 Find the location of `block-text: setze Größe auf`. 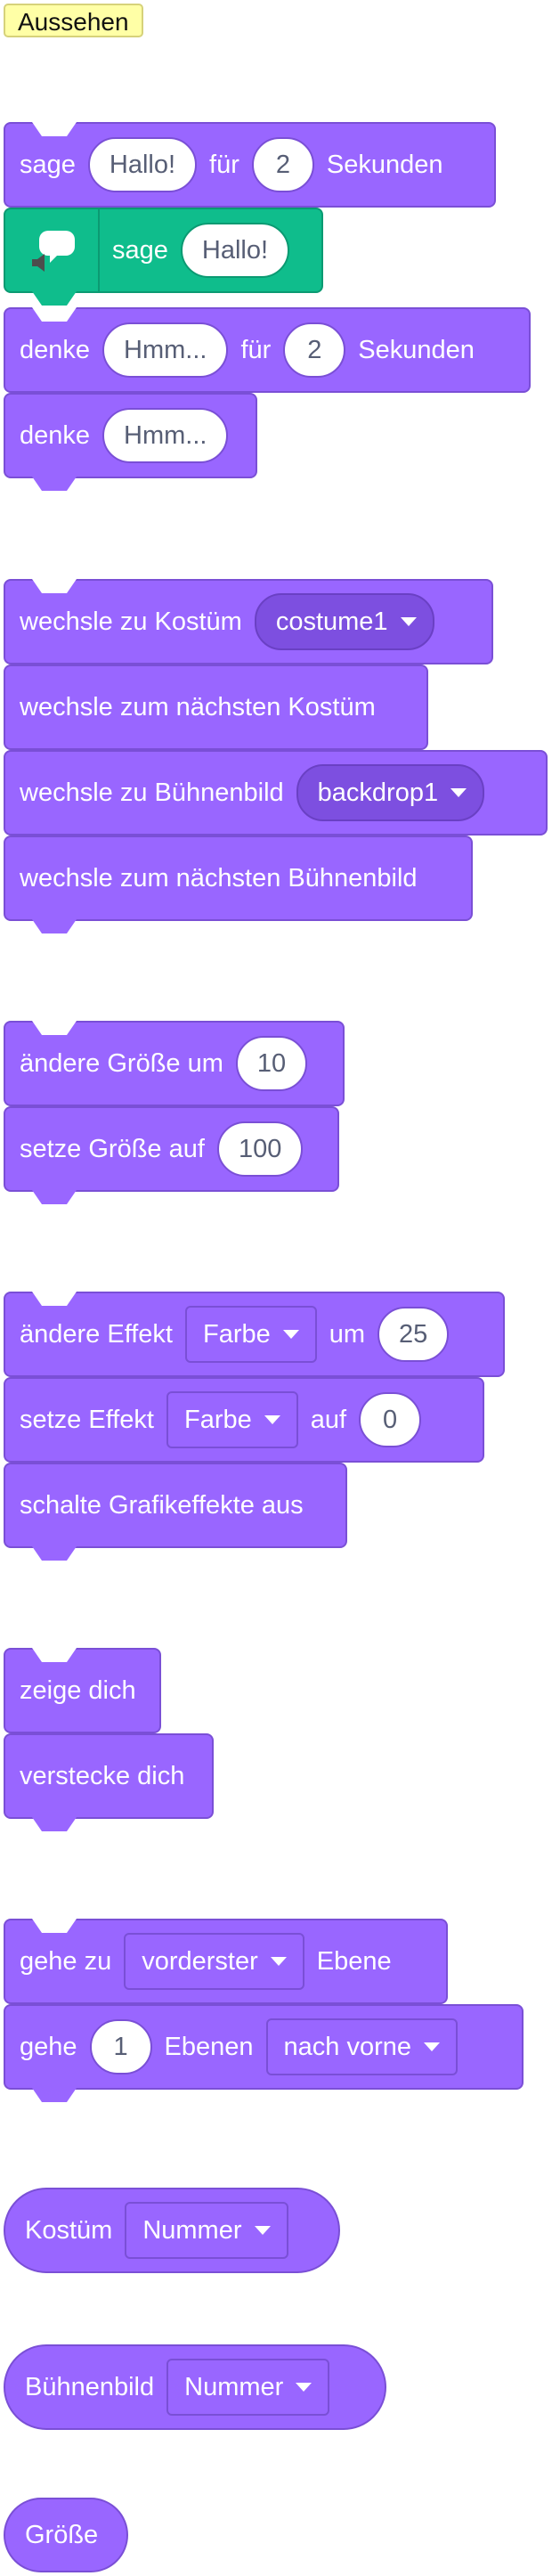

block-text: setze Größe auf is located at coordinates (113, 1149).